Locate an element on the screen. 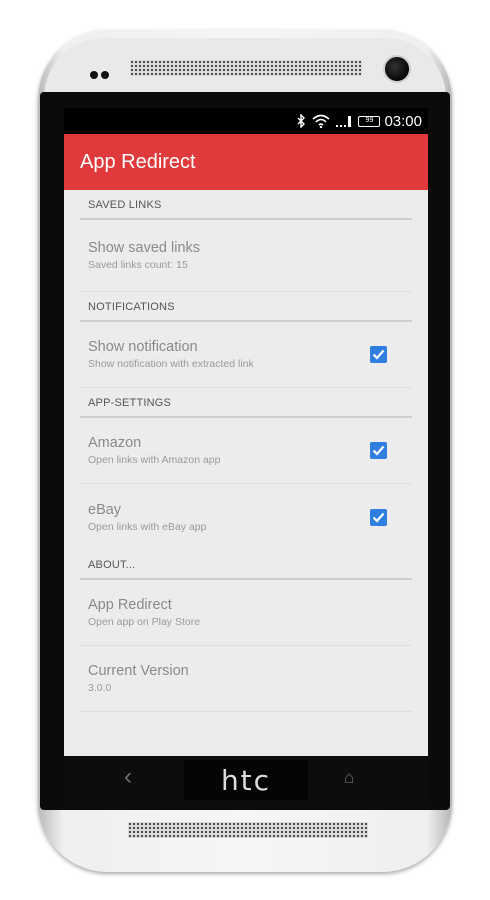  pref-title: Show notification is located at coordinates (143, 347).